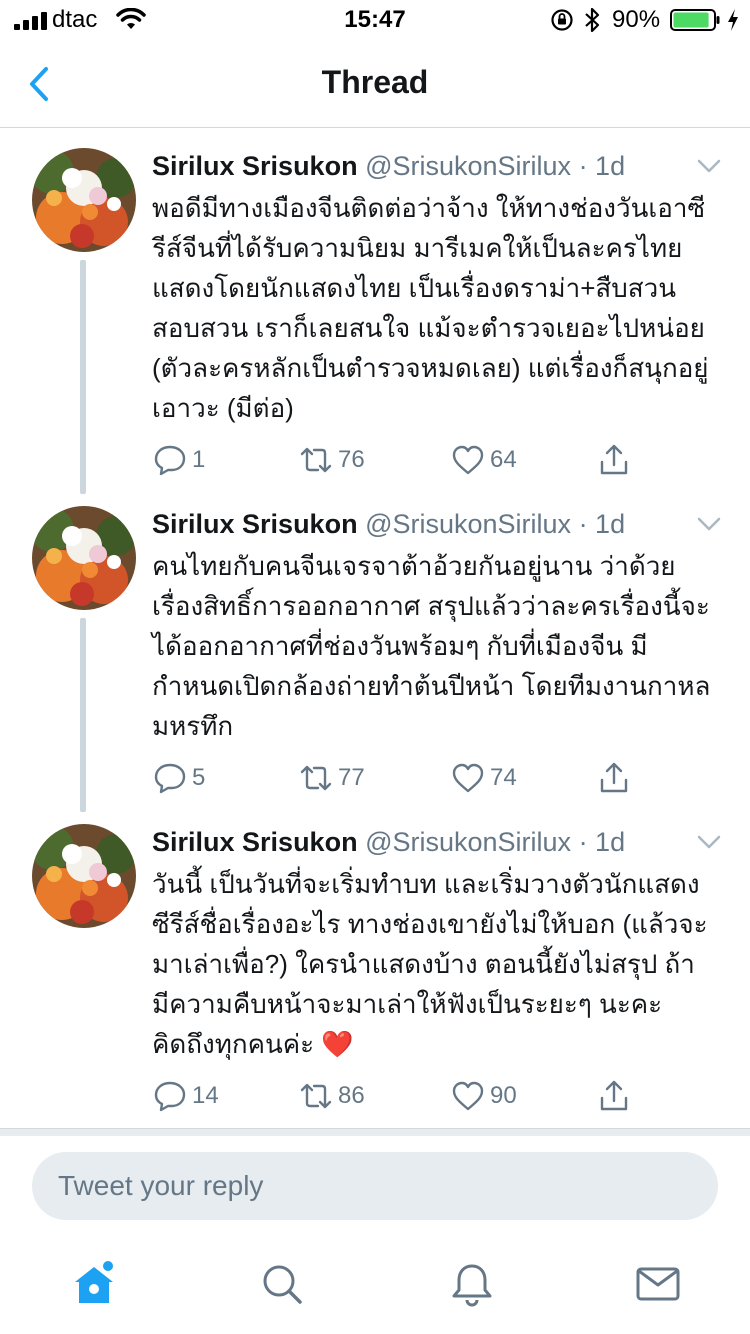 The height and width of the screenshot is (1334, 750). I want to click on bluetooth-icon, so click(592, 20).